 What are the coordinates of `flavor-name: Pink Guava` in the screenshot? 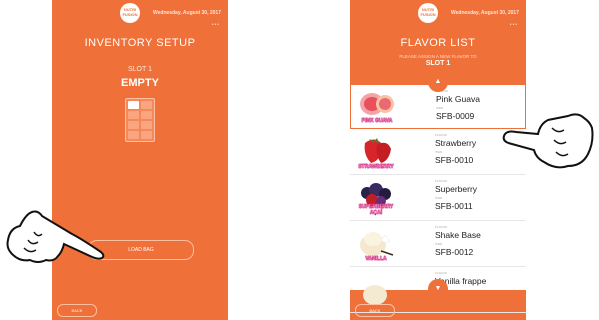 It's located at (458, 99).